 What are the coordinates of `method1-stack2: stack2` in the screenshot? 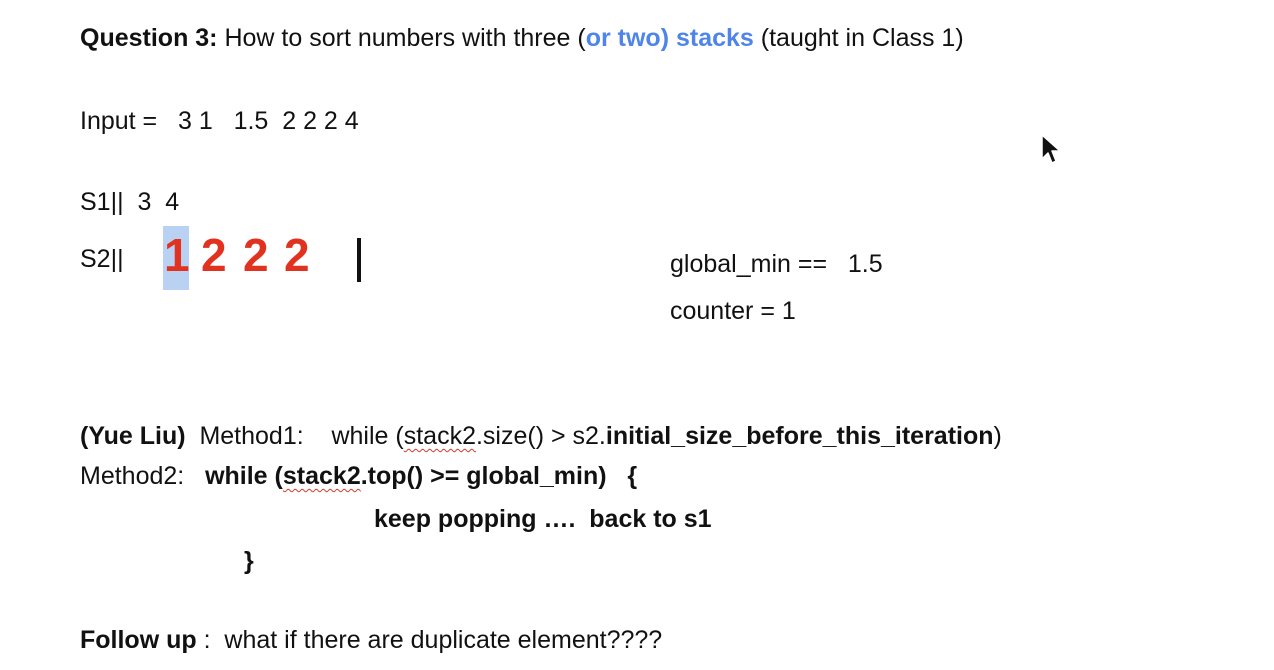 It's located at (439, 436).